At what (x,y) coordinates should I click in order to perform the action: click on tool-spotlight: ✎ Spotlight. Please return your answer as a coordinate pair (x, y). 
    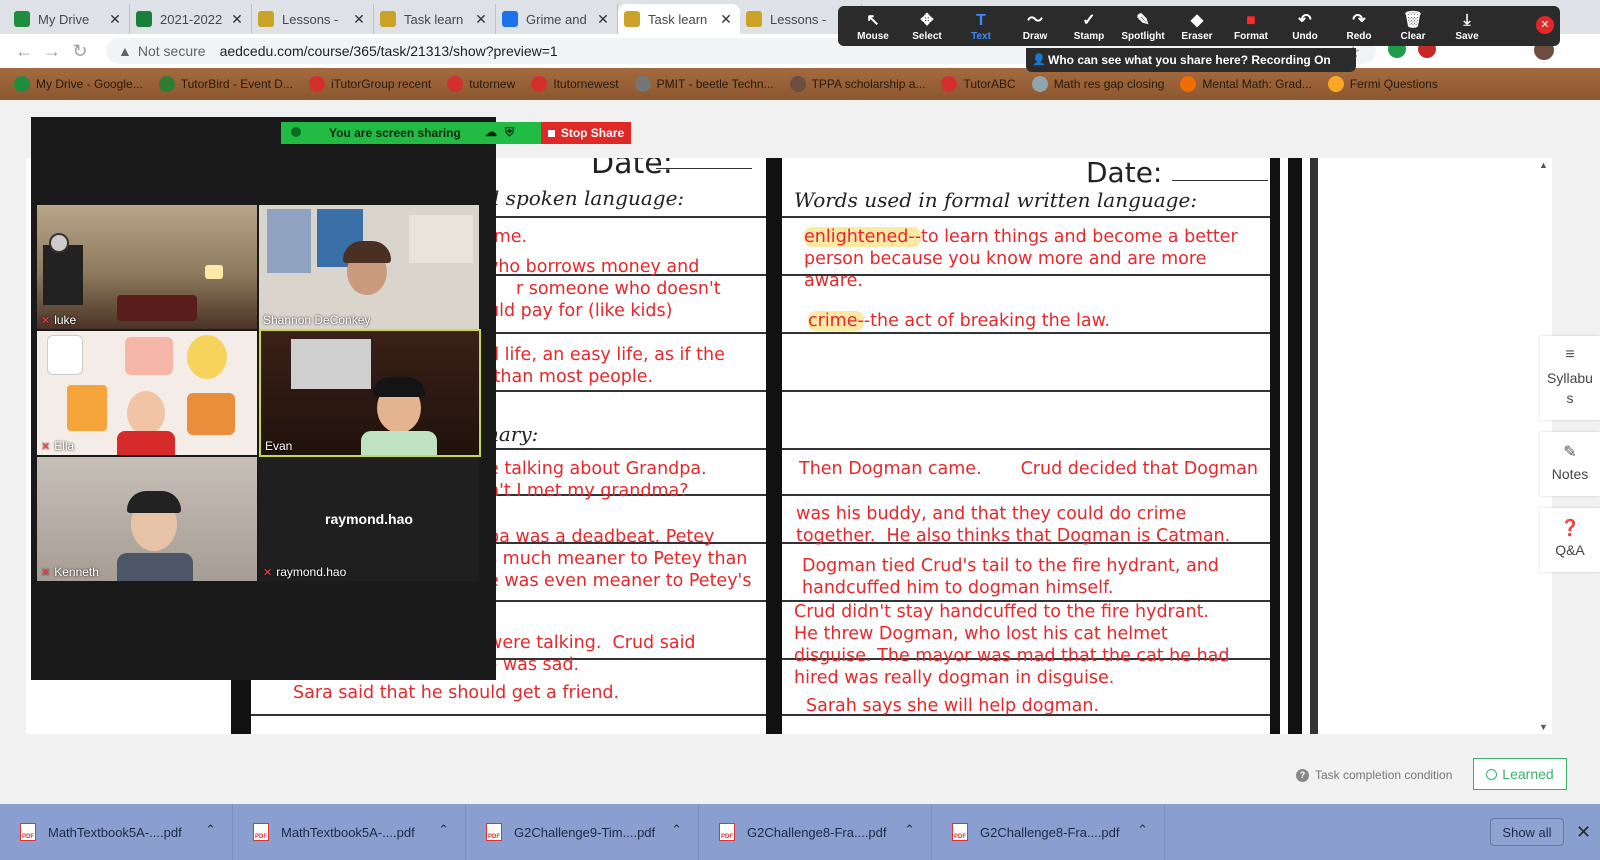
    Looking at the image, I should click on (1143, 26).